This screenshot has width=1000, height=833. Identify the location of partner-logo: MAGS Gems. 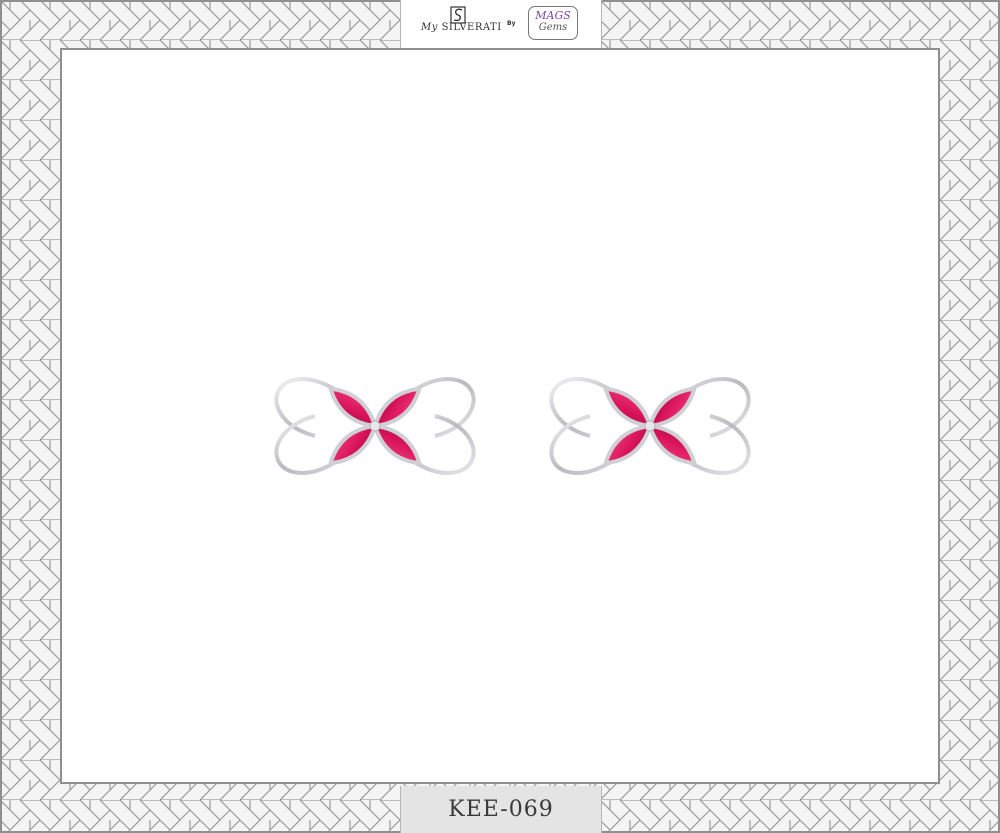
(553, 23).